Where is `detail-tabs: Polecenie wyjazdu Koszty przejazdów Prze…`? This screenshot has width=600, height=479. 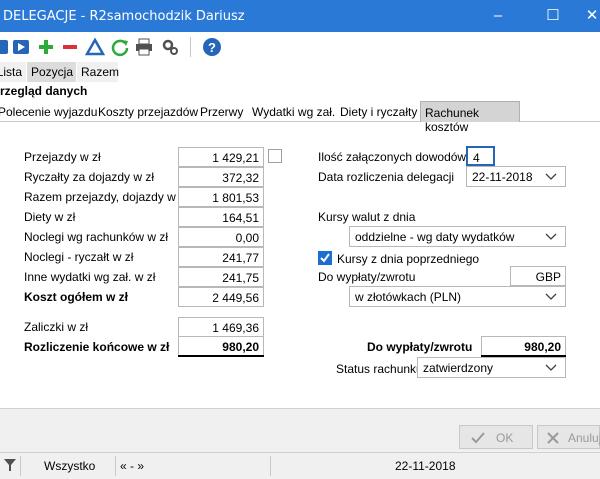
detail-tabs: Polecenie wyjazdu Koszty przejazdów Prze… is located at coordinates (300, 117).